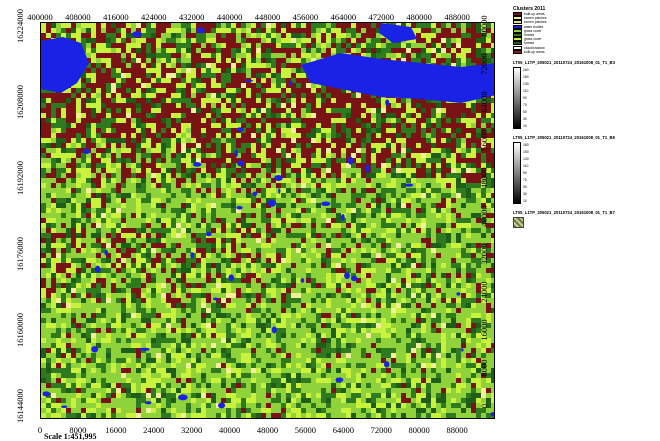 This screenshot has height=441, width=660. I want to click on y-tick-label: 32000, so click(484, 254).